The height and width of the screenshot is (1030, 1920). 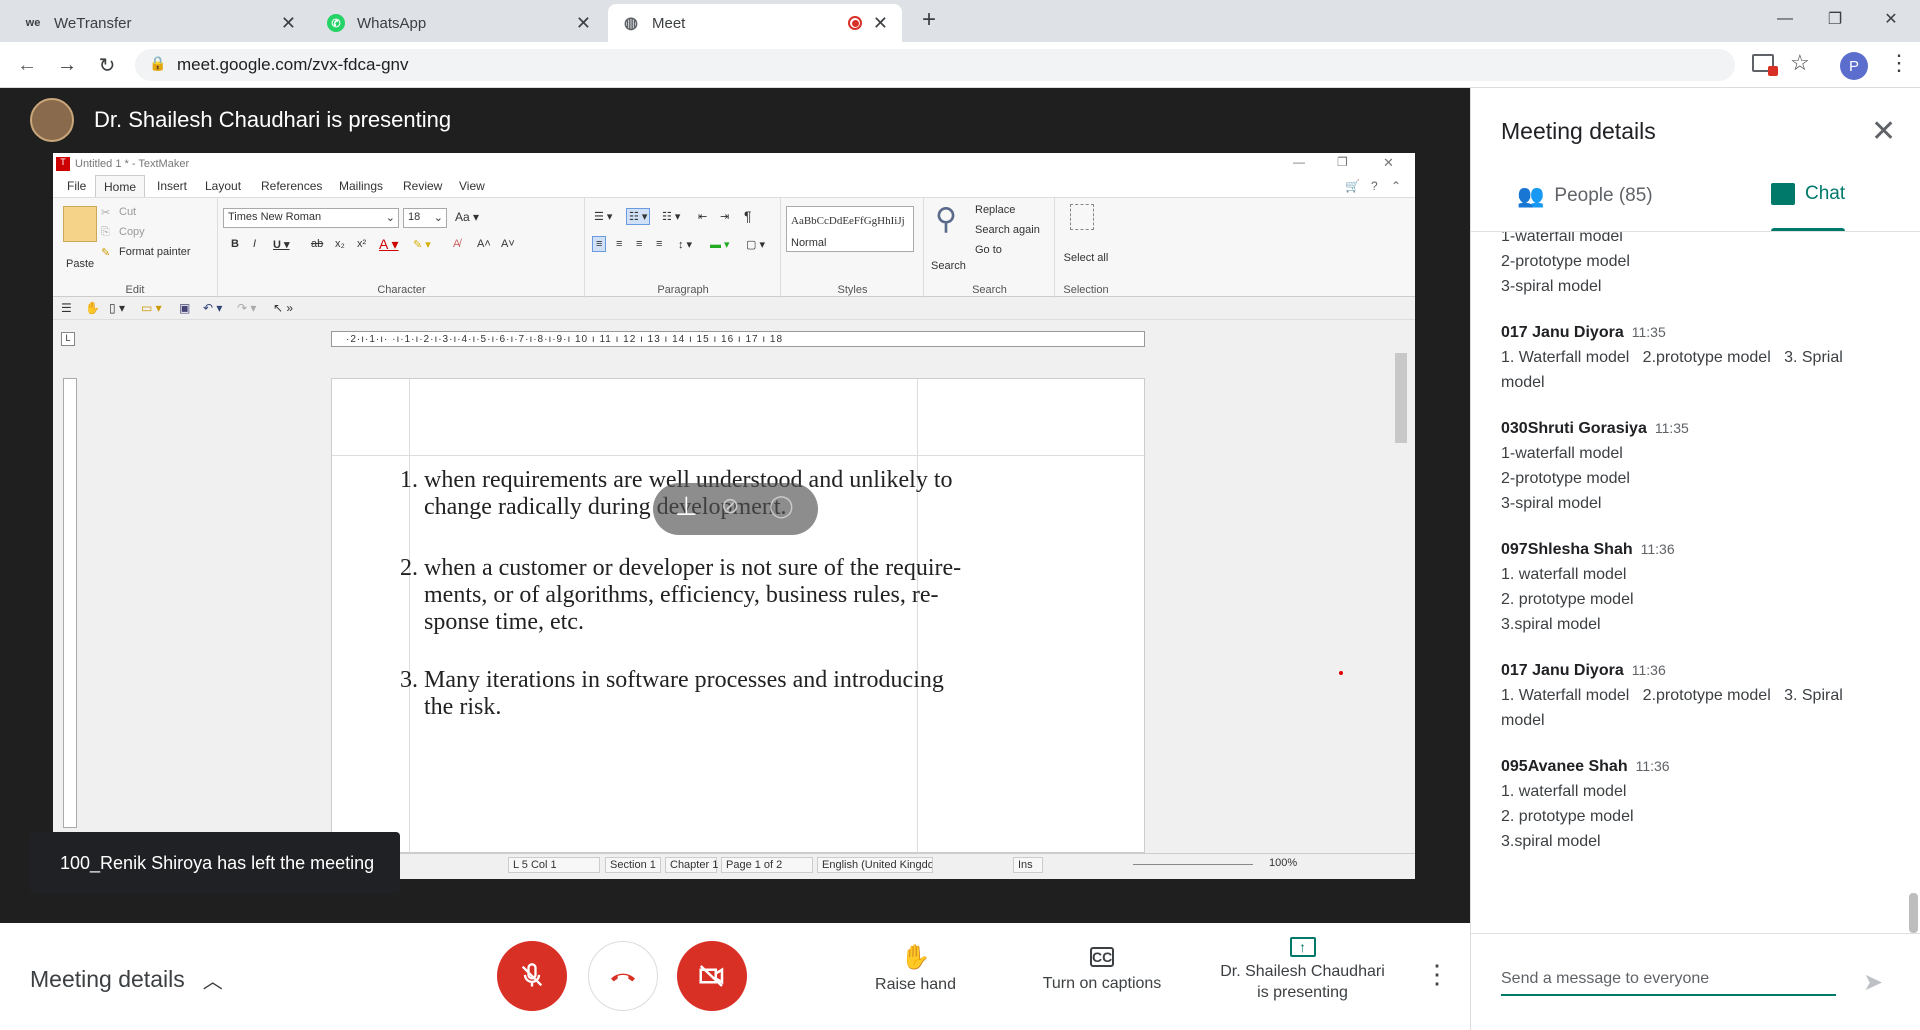 I want to click on styles-gallery: AaBbCcDdEeFfGgHhIiJj Normal, so click(x=850, y=229).